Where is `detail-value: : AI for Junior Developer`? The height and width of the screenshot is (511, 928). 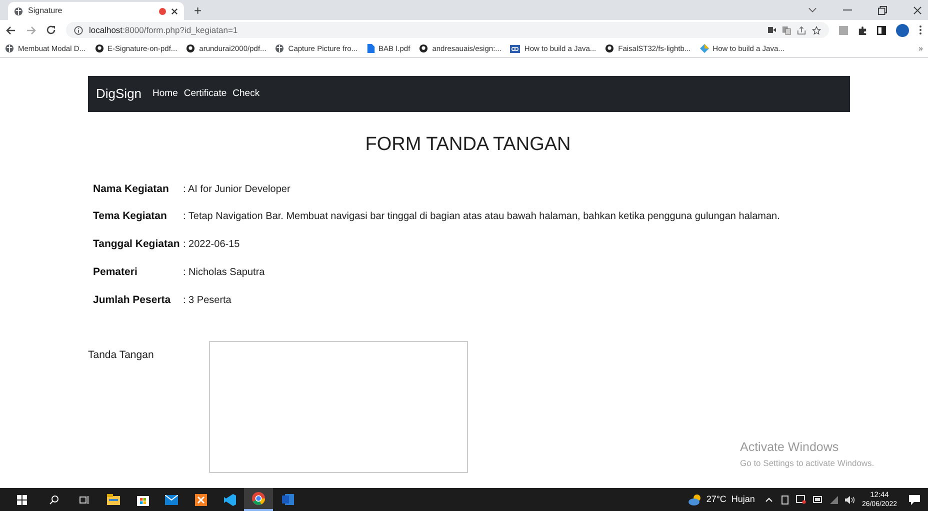
detail-value: : AI for Junior Developer is located at coordinates (236, 189).